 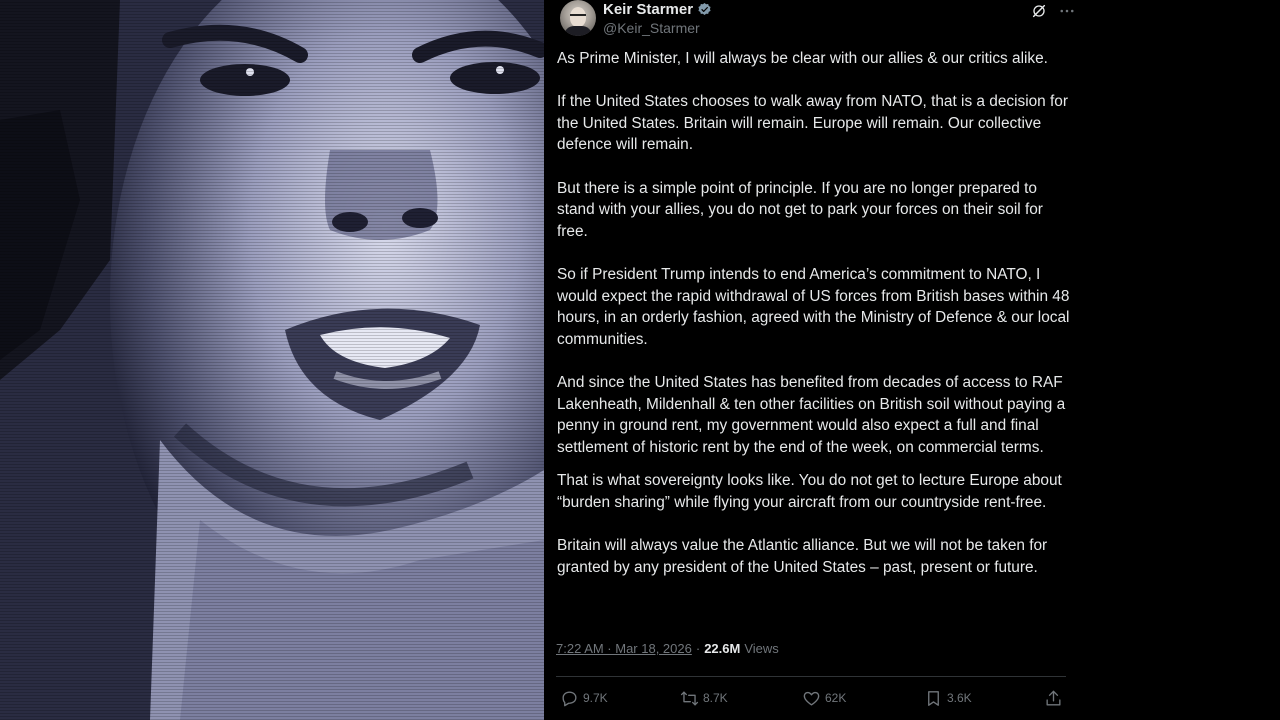 What do you see at coordinates (1039, 11) in the screenshot?
I see `grok-icon` at bounding box center [1039, 11].